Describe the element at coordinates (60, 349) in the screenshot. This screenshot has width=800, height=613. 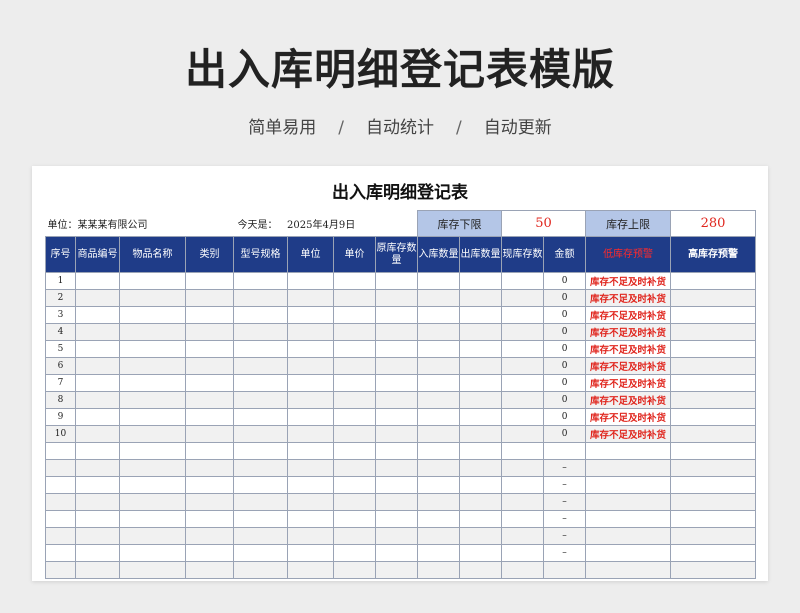
I see `table-cell: 5` at that location.